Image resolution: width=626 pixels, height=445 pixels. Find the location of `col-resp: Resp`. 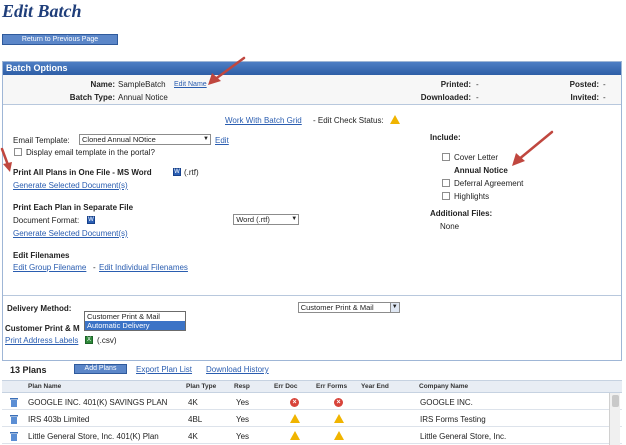

col-resp: Resp is located at coordinates (242, 386).